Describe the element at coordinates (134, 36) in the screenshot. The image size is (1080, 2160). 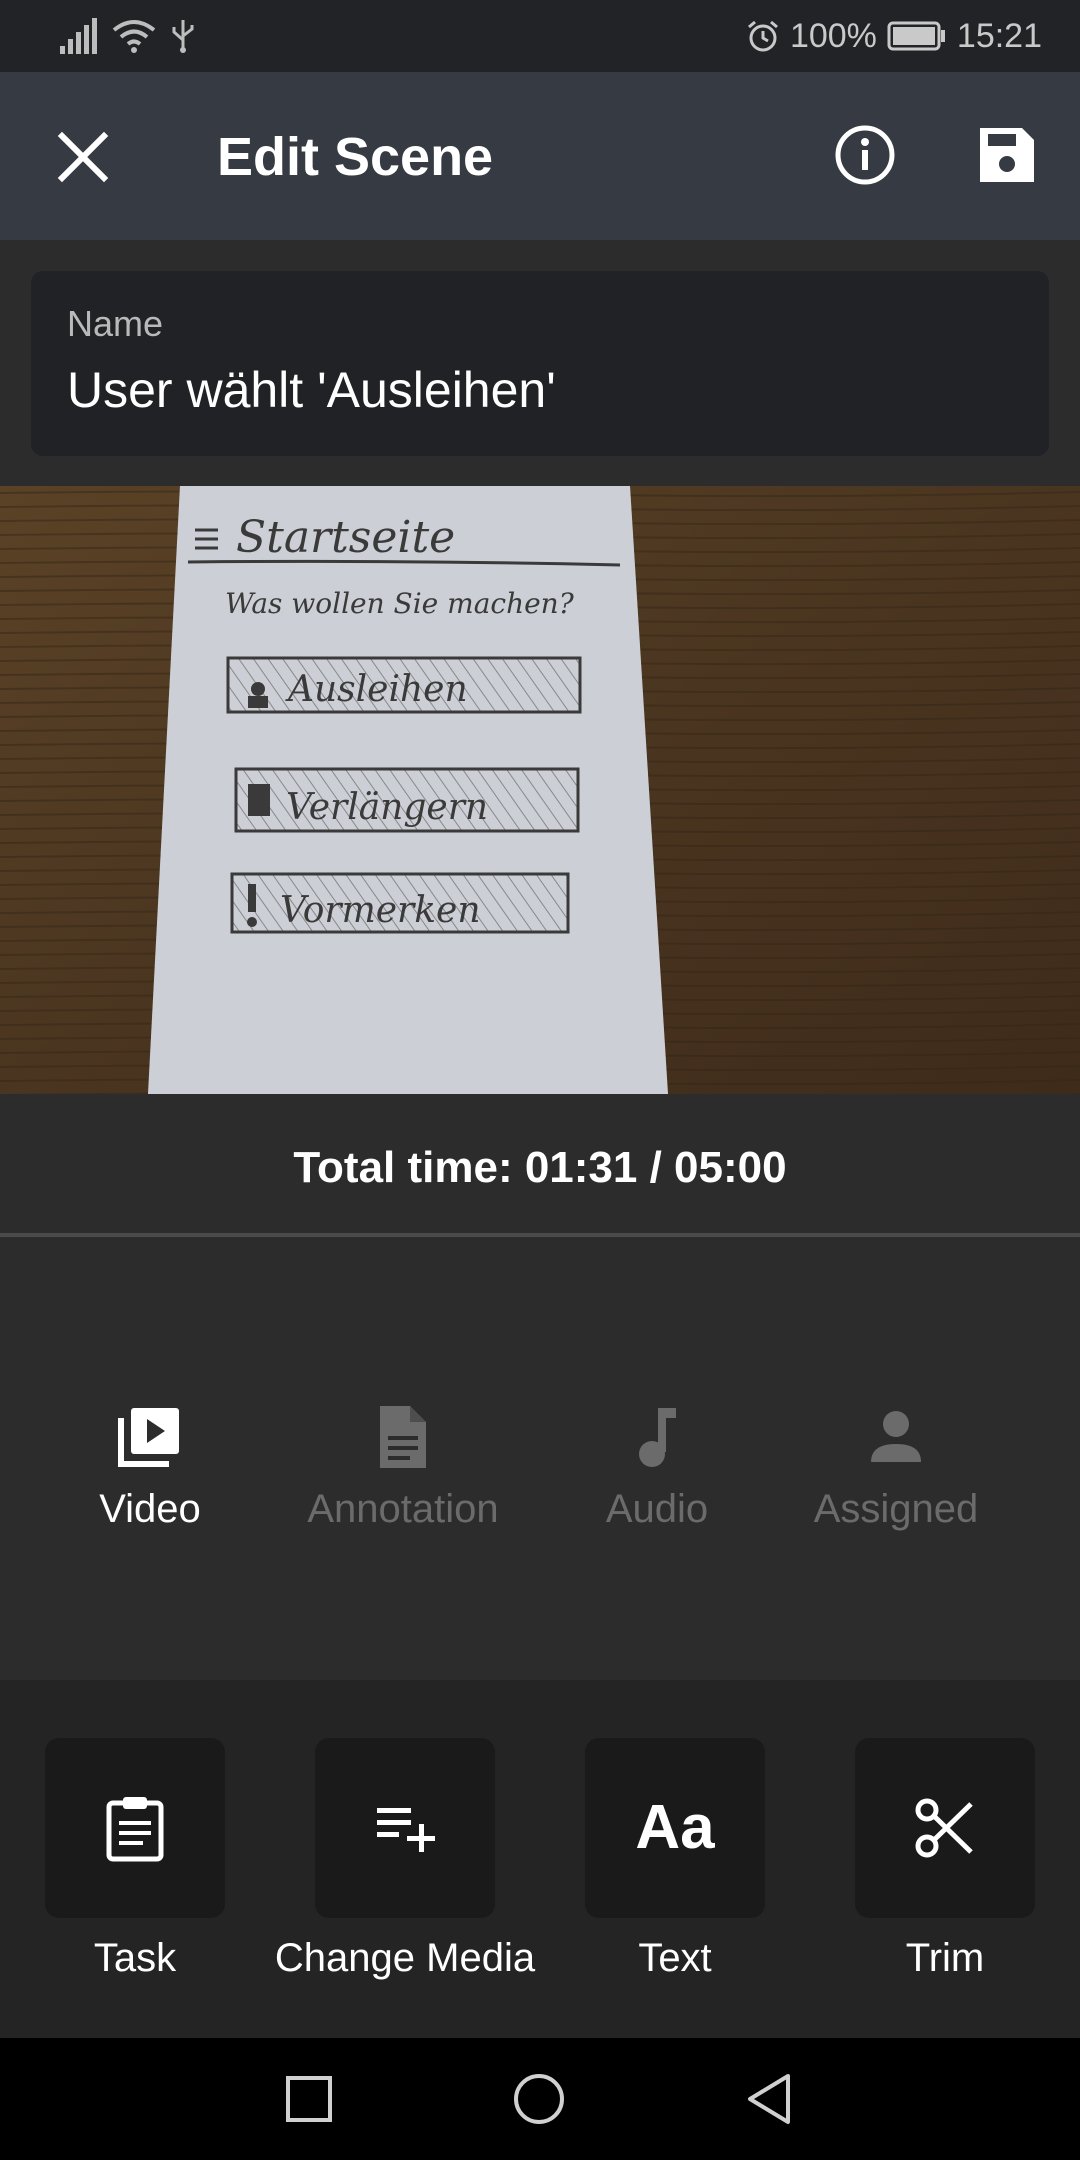
I see `wifi-icon` at that location.